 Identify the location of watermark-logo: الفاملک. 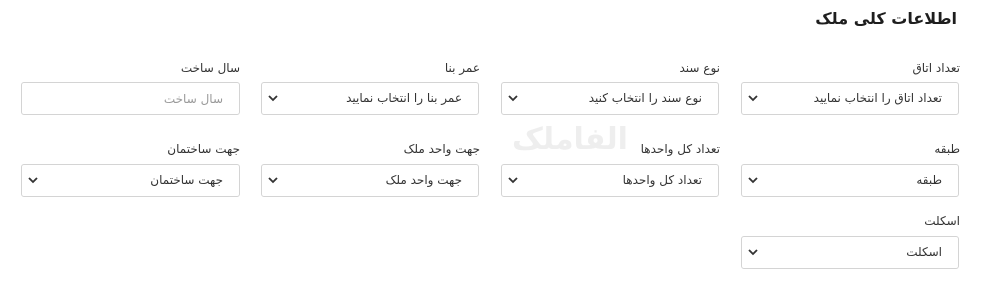
(570, 139).